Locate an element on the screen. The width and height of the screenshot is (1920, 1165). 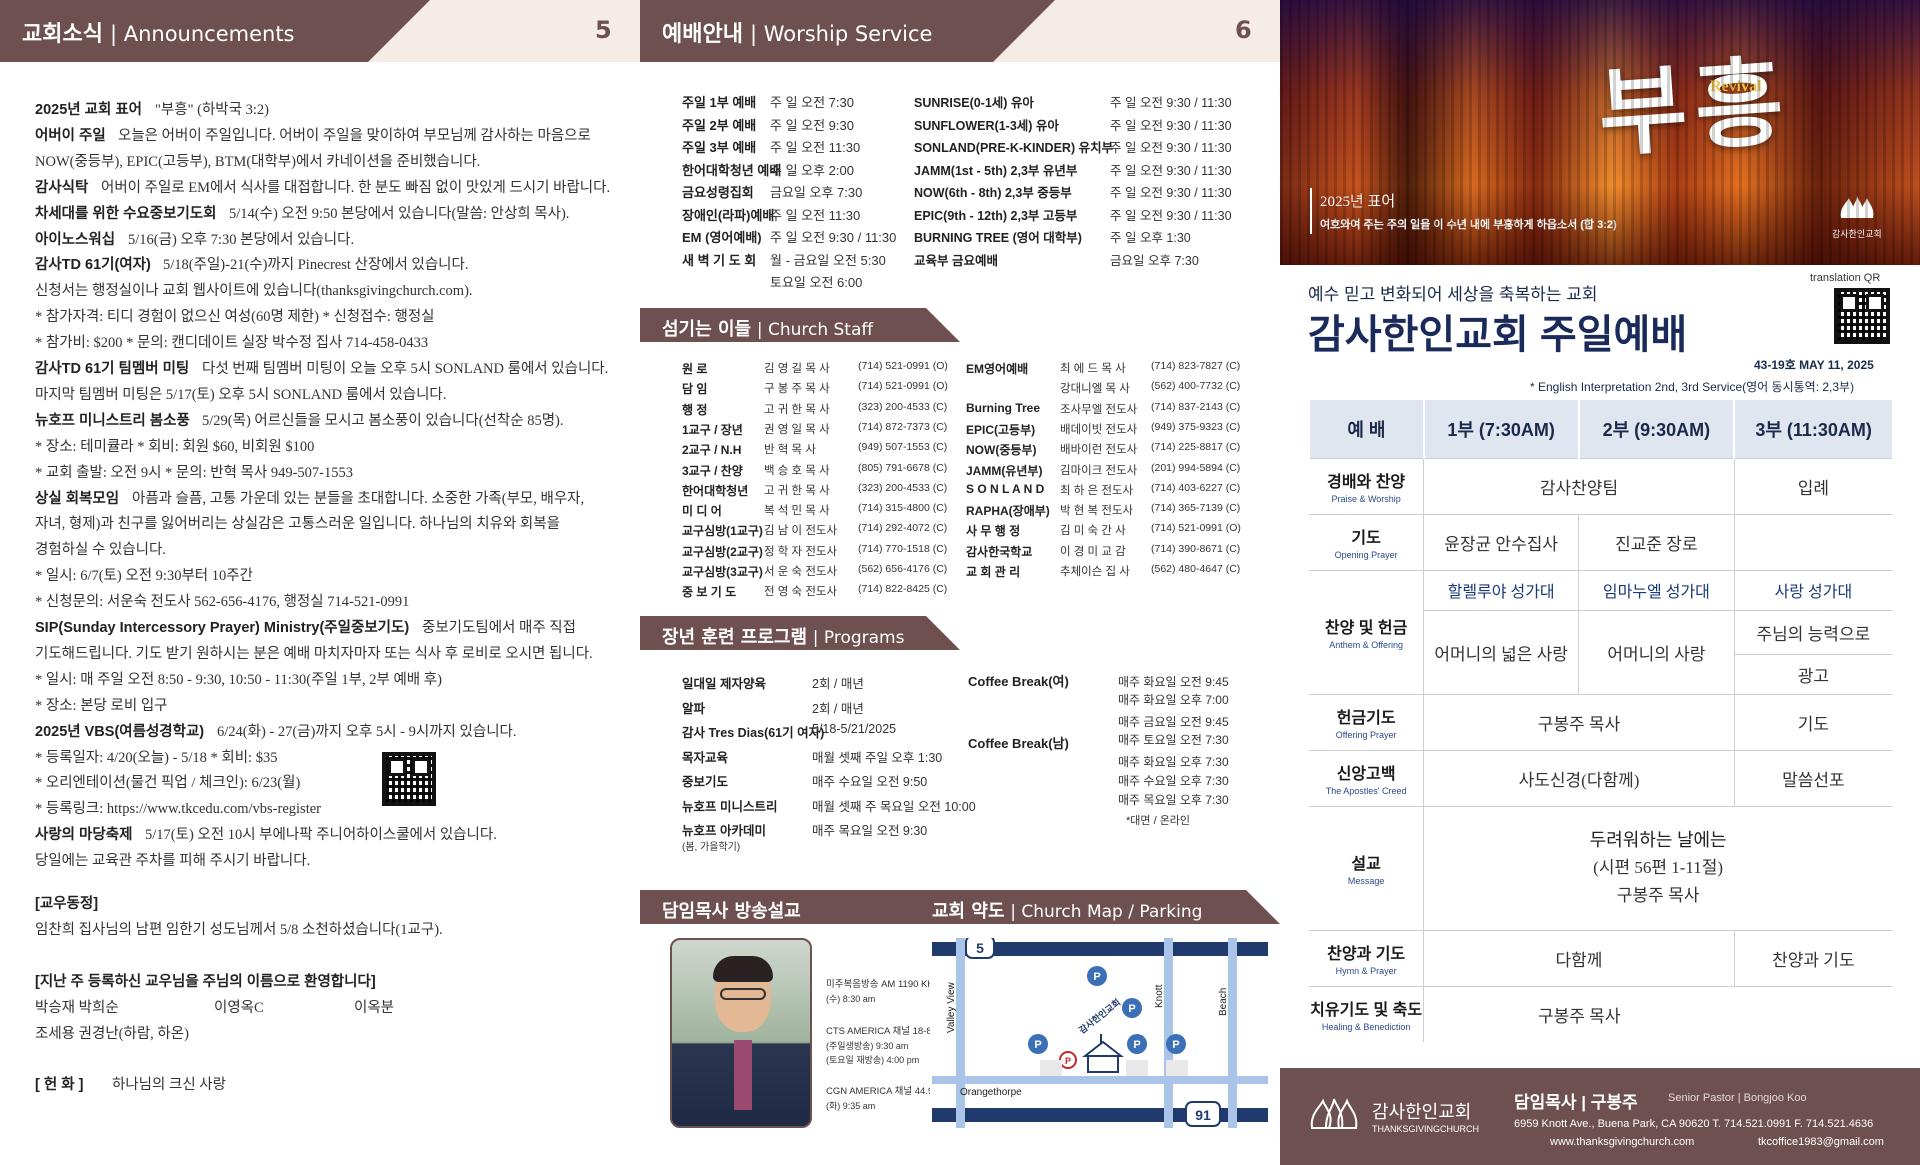
staff-name: 김 남 이 전도사 is located at coordinates (801, 531).